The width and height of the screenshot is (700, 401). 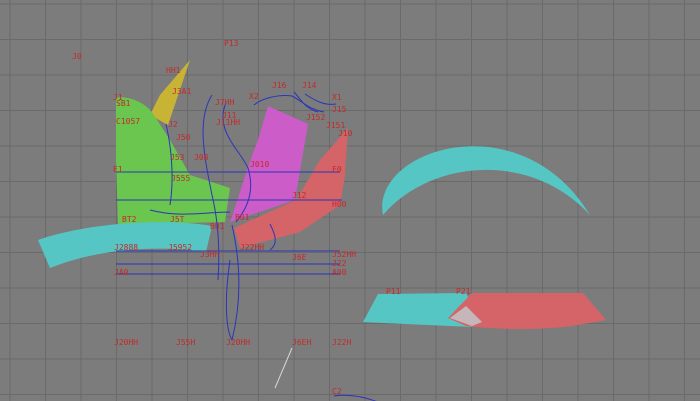 I want to click on label-j152: J152, so click(x=315, y=117).